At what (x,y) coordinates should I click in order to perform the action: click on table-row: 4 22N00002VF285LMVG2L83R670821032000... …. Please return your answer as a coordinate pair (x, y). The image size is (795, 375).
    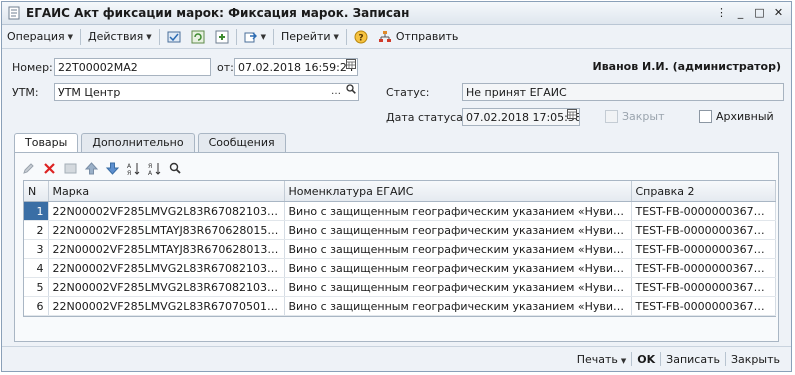
    Looking at the image, I should click on (400, 268).